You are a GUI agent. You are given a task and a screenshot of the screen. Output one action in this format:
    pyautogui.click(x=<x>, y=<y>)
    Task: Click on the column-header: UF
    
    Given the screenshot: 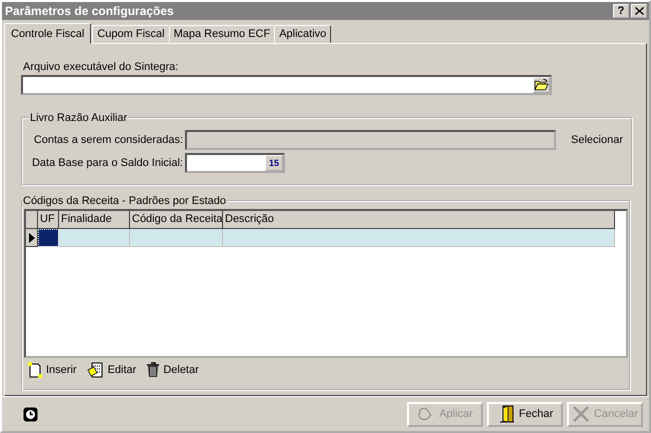 What is the action you would take?
    pyautogui.click(x=48, y=220)
    